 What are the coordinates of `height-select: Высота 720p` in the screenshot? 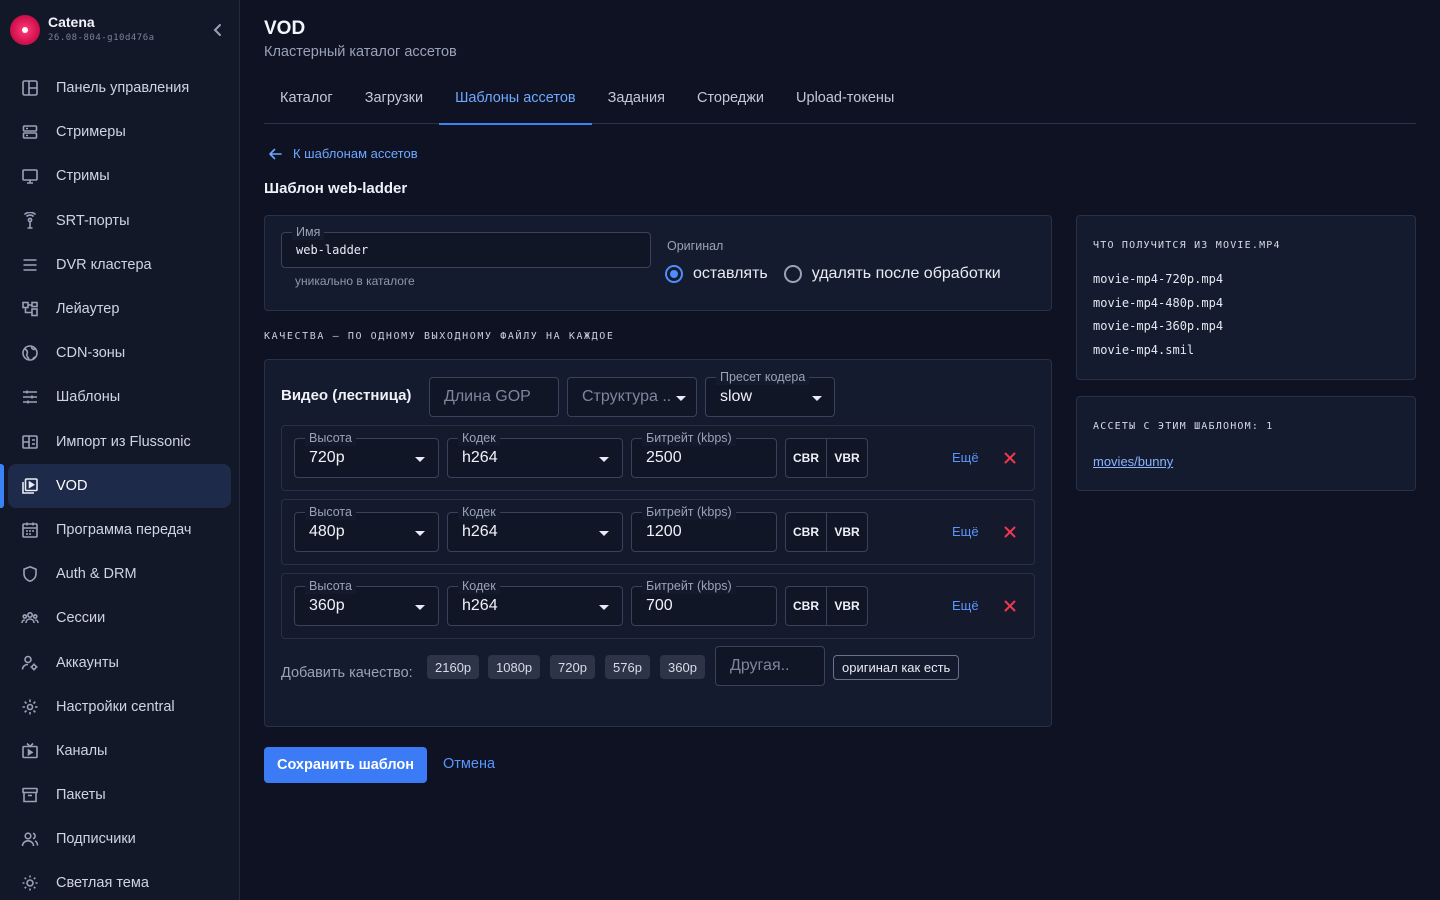 It's located at (366, 454).